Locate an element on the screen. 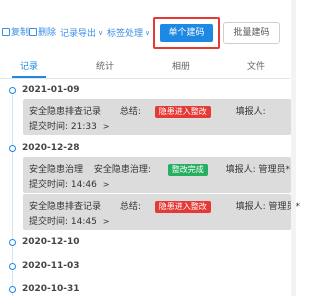 The image size is (320, 296). timeline-date: 2021-01-09 is located at coordinates (51, 90).